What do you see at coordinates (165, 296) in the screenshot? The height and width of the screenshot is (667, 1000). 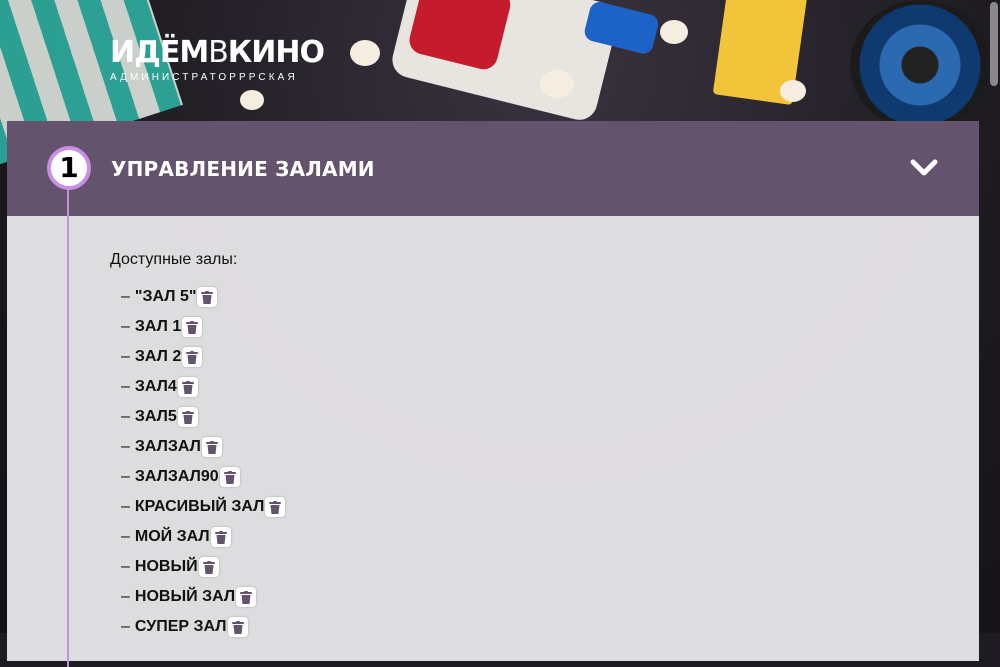 I see `hall-name: "ЗАЛ 5"` at bounding box center [165, 296].